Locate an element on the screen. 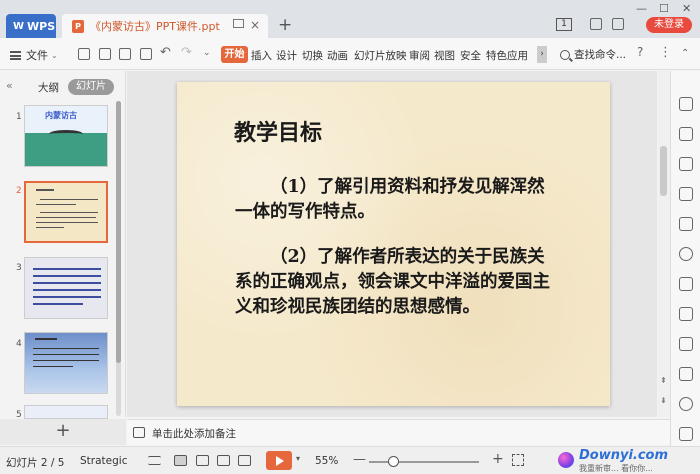 The width and height of the screenshot is (700, 474). document-tab: P 《内蒙访古》PPT课件.ppt × is located at coordinates (165, 26).